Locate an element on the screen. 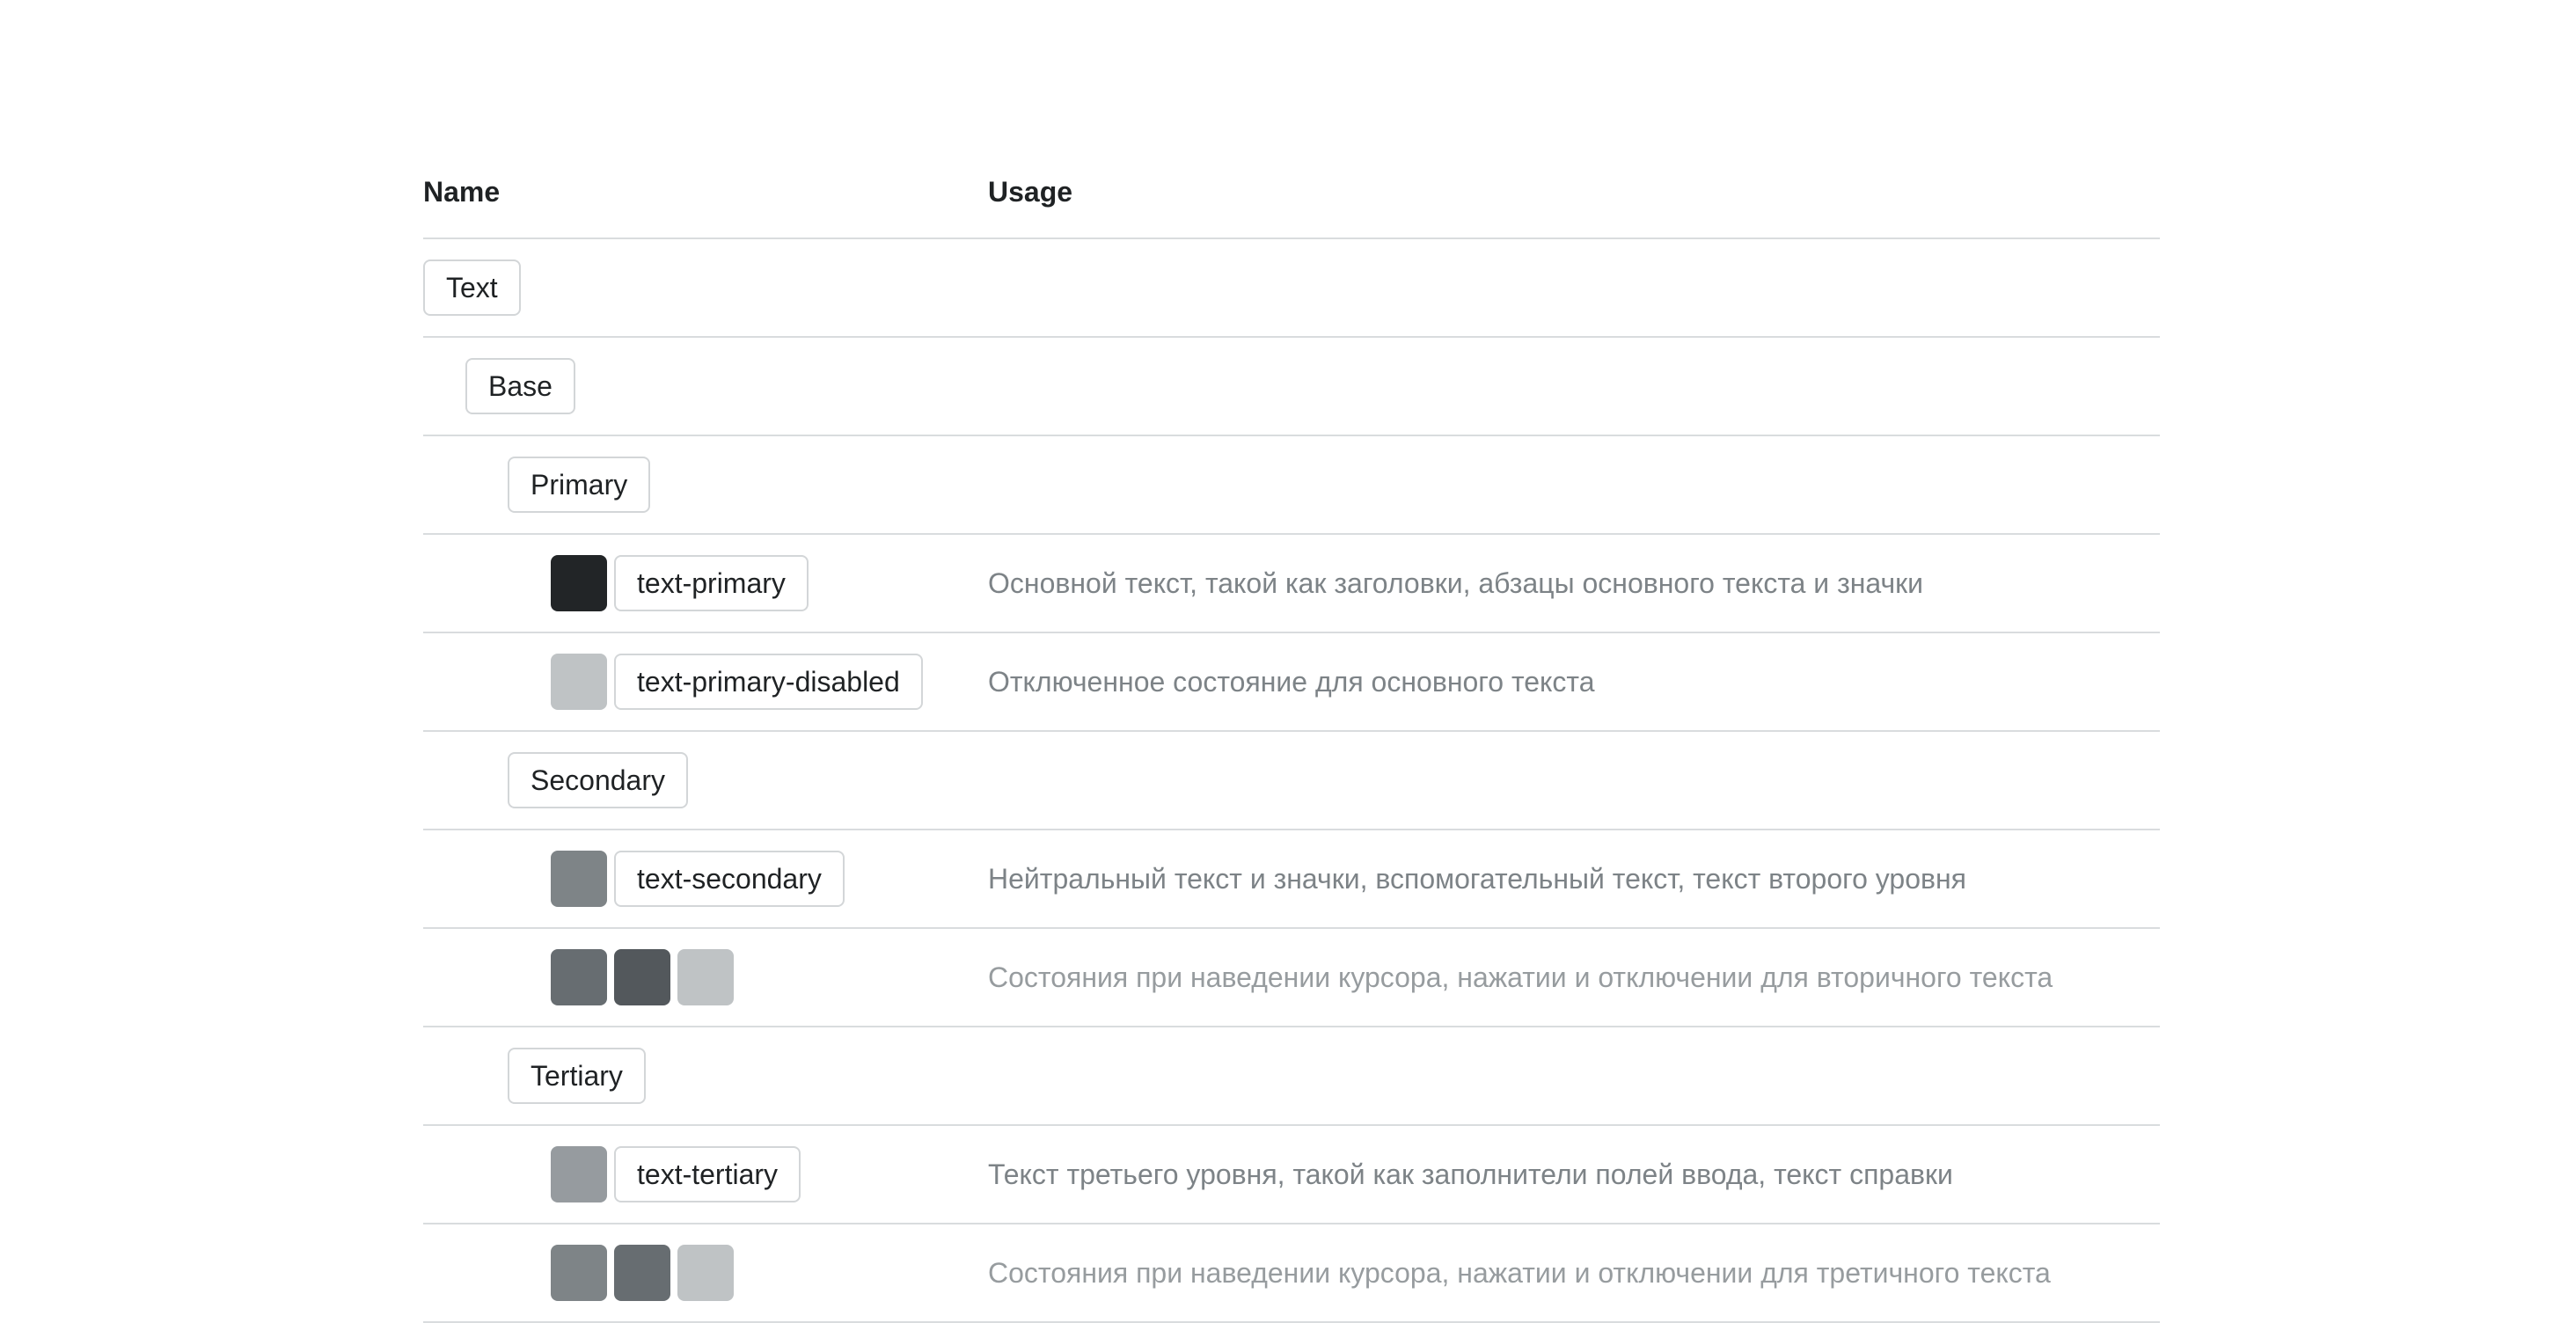 The width and height of the screenshot is (2576, 1323). group-tag-secondary: Secondary is located at coordinates (598, 780).